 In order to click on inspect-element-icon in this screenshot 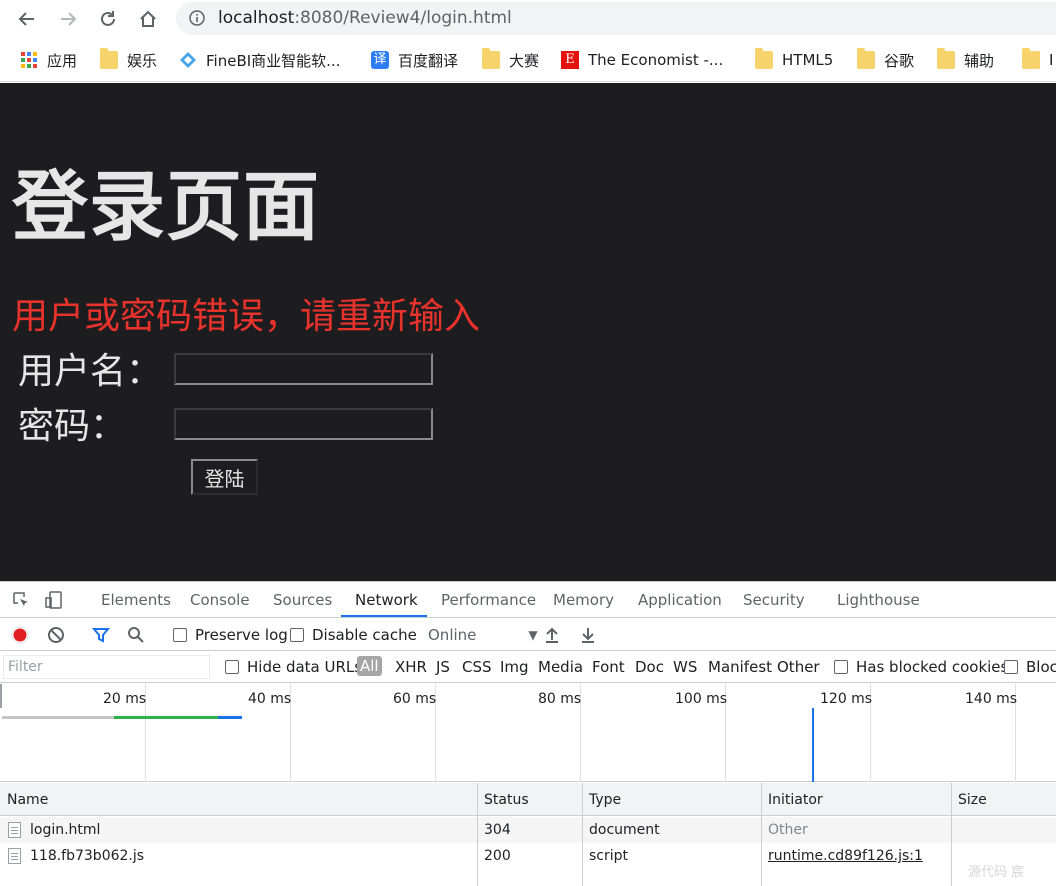, I will do `click(21, 600)`.